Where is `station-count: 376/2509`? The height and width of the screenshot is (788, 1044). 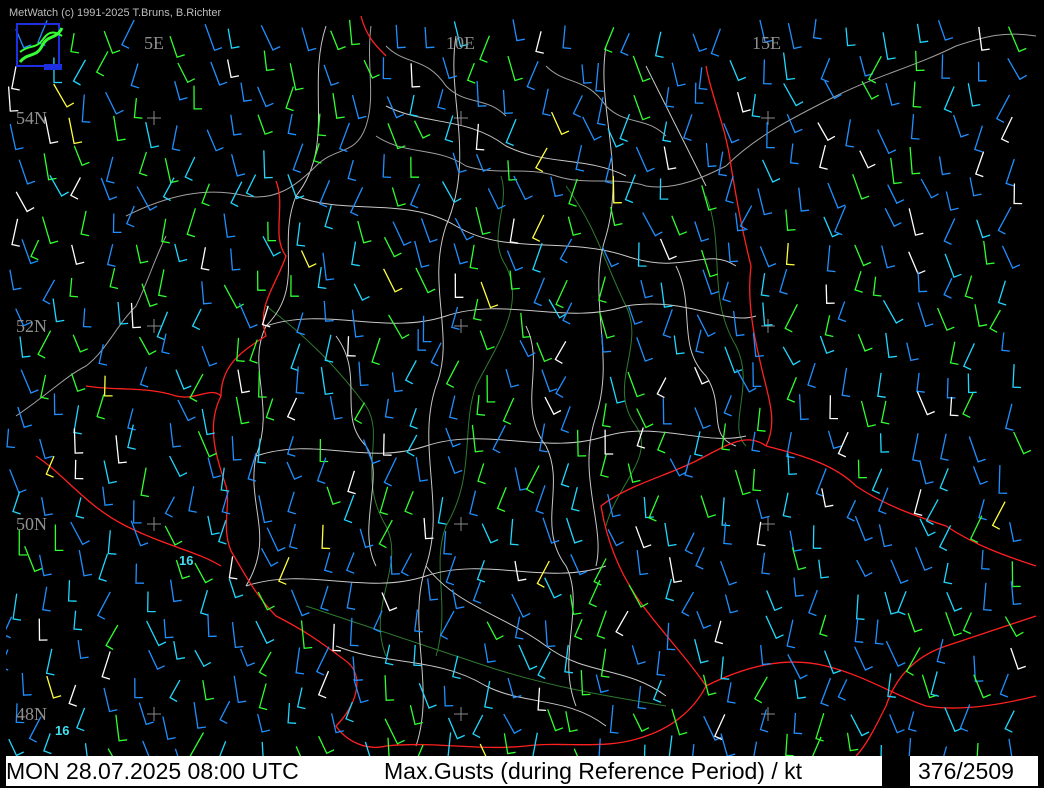 station-count: 376/2509 is located at coordinates (966, 771).